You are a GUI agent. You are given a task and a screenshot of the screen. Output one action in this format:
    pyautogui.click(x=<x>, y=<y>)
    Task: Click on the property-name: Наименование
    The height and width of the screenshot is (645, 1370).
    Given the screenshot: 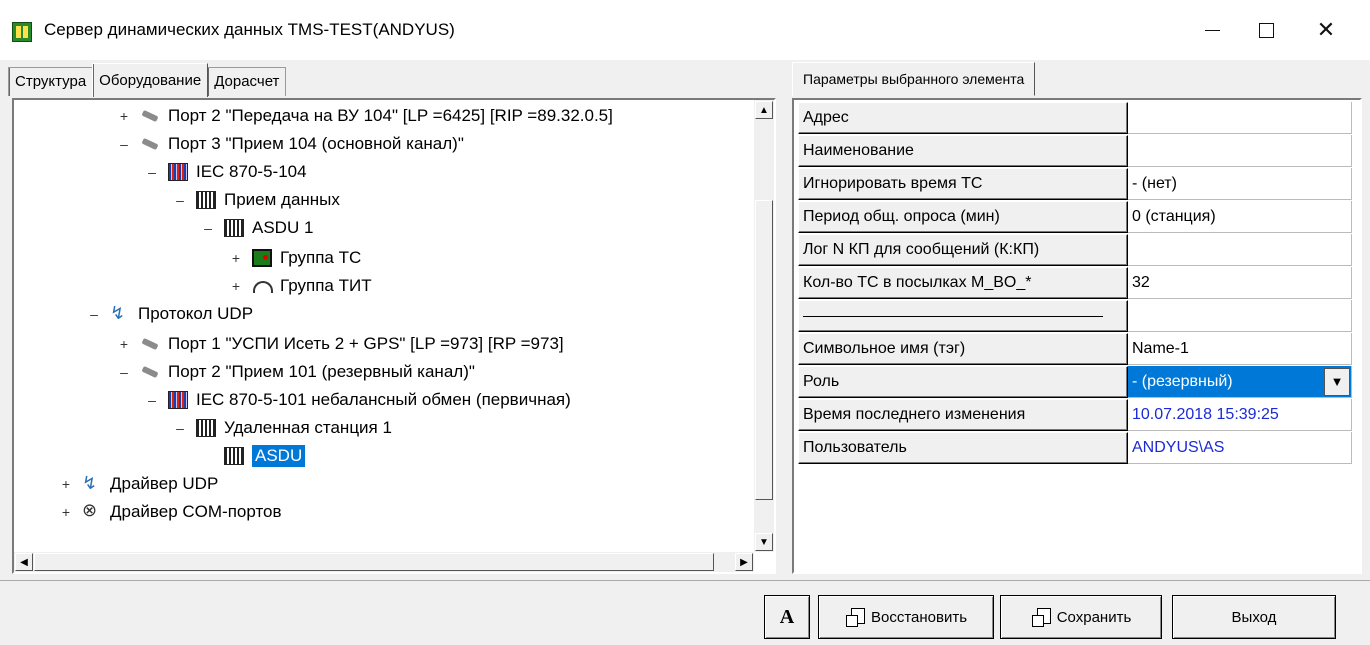 What is the action you would take?
    pyautogui.click(x=963, y=151)
    